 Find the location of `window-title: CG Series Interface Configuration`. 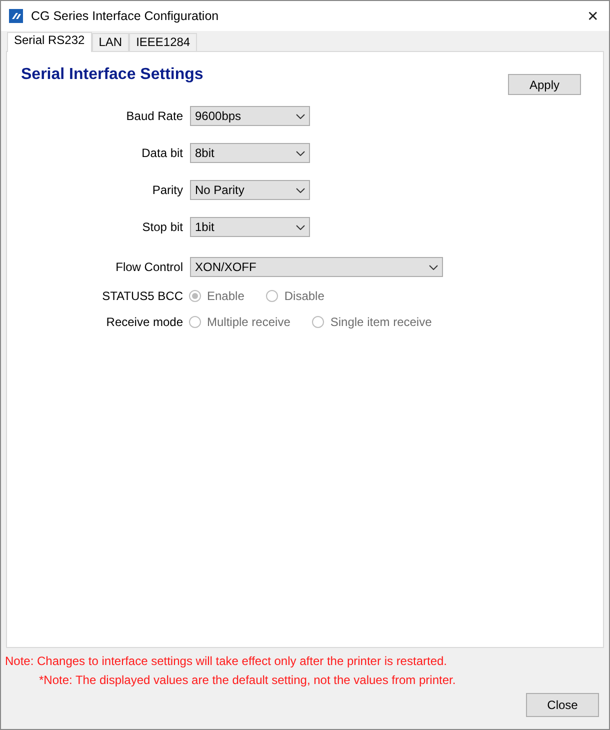

window-title: CG Series Interface Configuration is located at coordinates (125, 16).